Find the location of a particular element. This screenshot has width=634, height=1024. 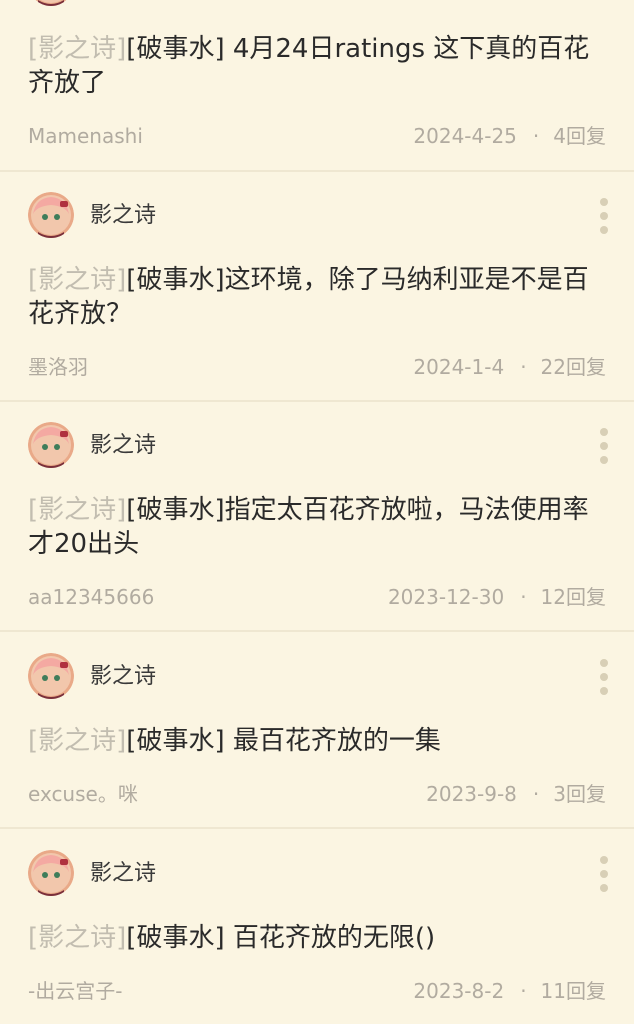

post-reply-count: 4回复 is located at coordinates (579, 136).